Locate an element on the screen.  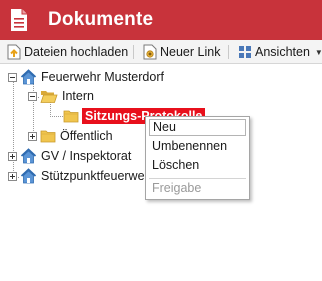
new-link-label: Neuer Link is located at coordinates (190, 52).